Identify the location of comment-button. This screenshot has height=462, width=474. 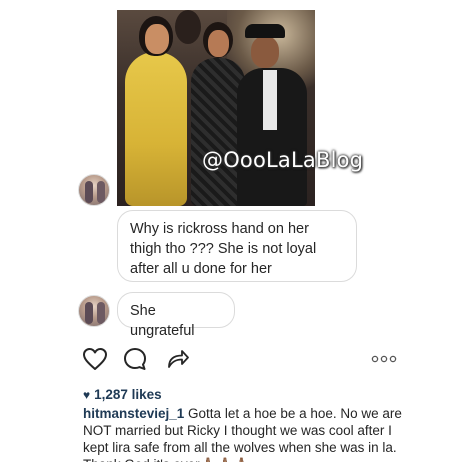
(135, 359).